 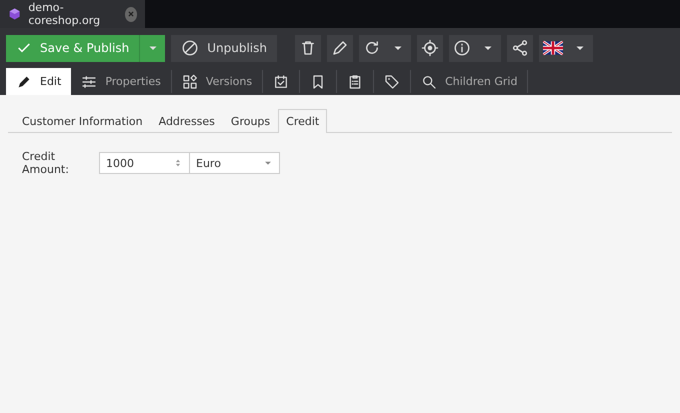 What do you see at coordinates (250, 120) in the screenshot?
I see `tab: Groups` at bounding box center [250, 120].